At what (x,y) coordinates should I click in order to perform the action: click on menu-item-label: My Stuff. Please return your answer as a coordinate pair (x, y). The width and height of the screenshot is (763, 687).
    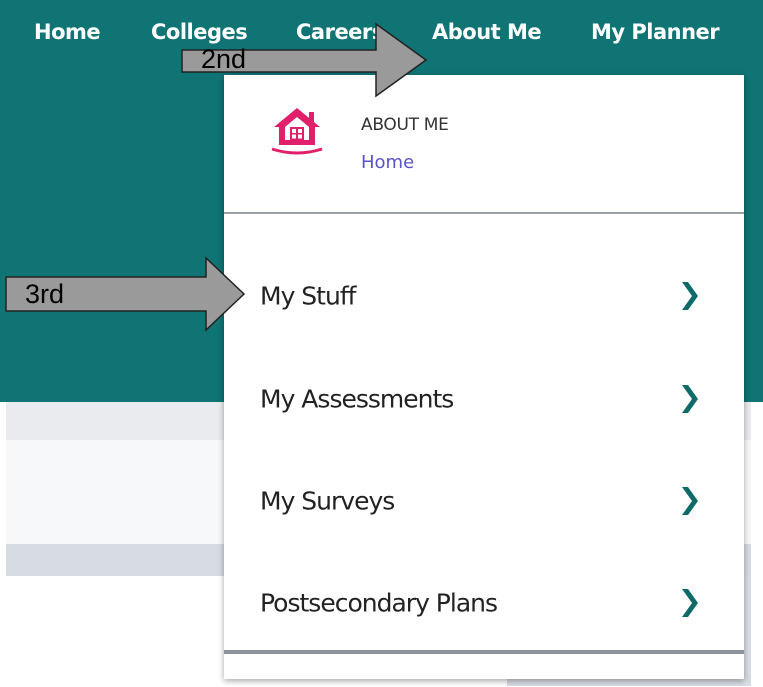
    Looking at the image, I should click on (308, 296).